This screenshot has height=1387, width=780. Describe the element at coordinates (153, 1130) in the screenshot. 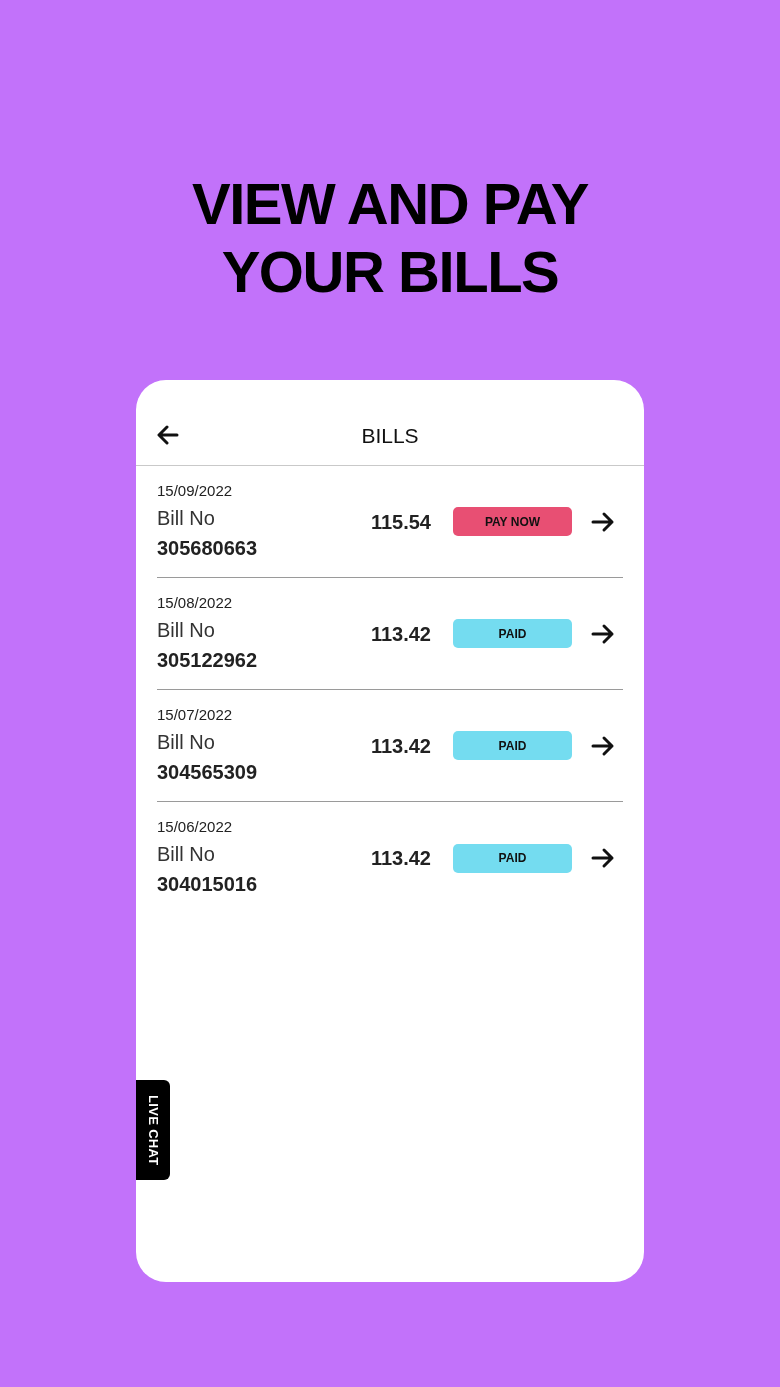

I see `live-chat-tab: LIVE CHAT` at that location.